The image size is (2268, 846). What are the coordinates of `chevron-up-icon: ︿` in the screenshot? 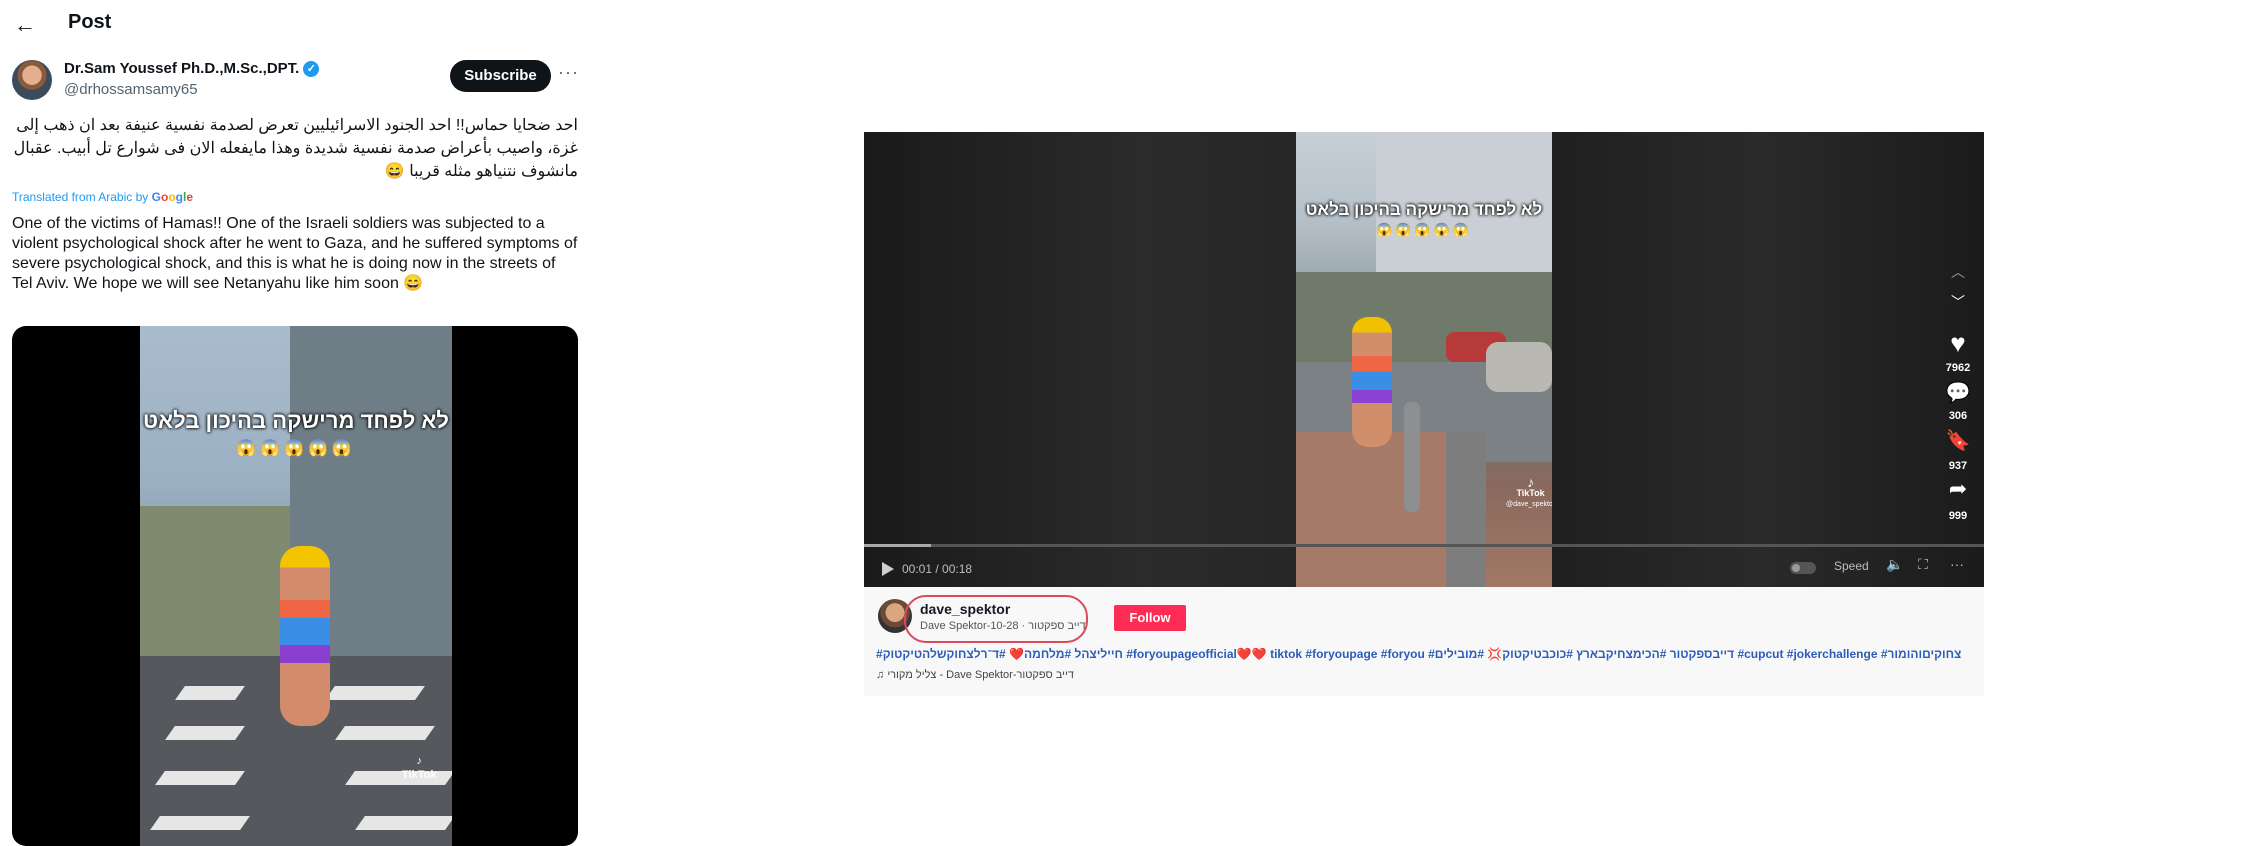 It's located at (1958, 272).